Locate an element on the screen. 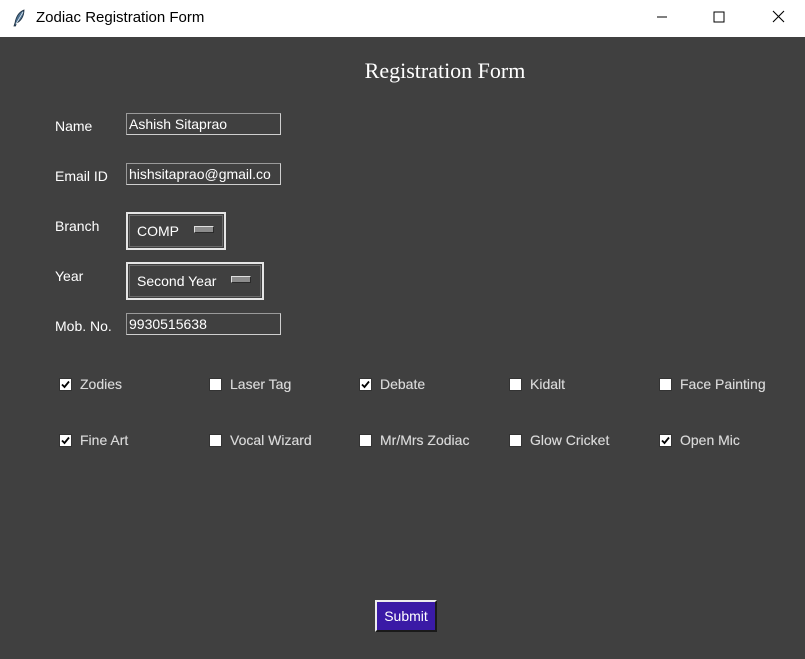 This screenshot has width=805, height=659. event-checkbox: Glow Cricket is located at coordinates (559, 440).